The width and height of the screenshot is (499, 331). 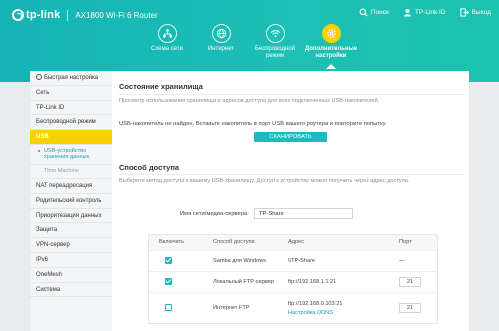 I want to click on table-header: Включить Способ доступа Адрес Порт, so click(x=293, y=242).